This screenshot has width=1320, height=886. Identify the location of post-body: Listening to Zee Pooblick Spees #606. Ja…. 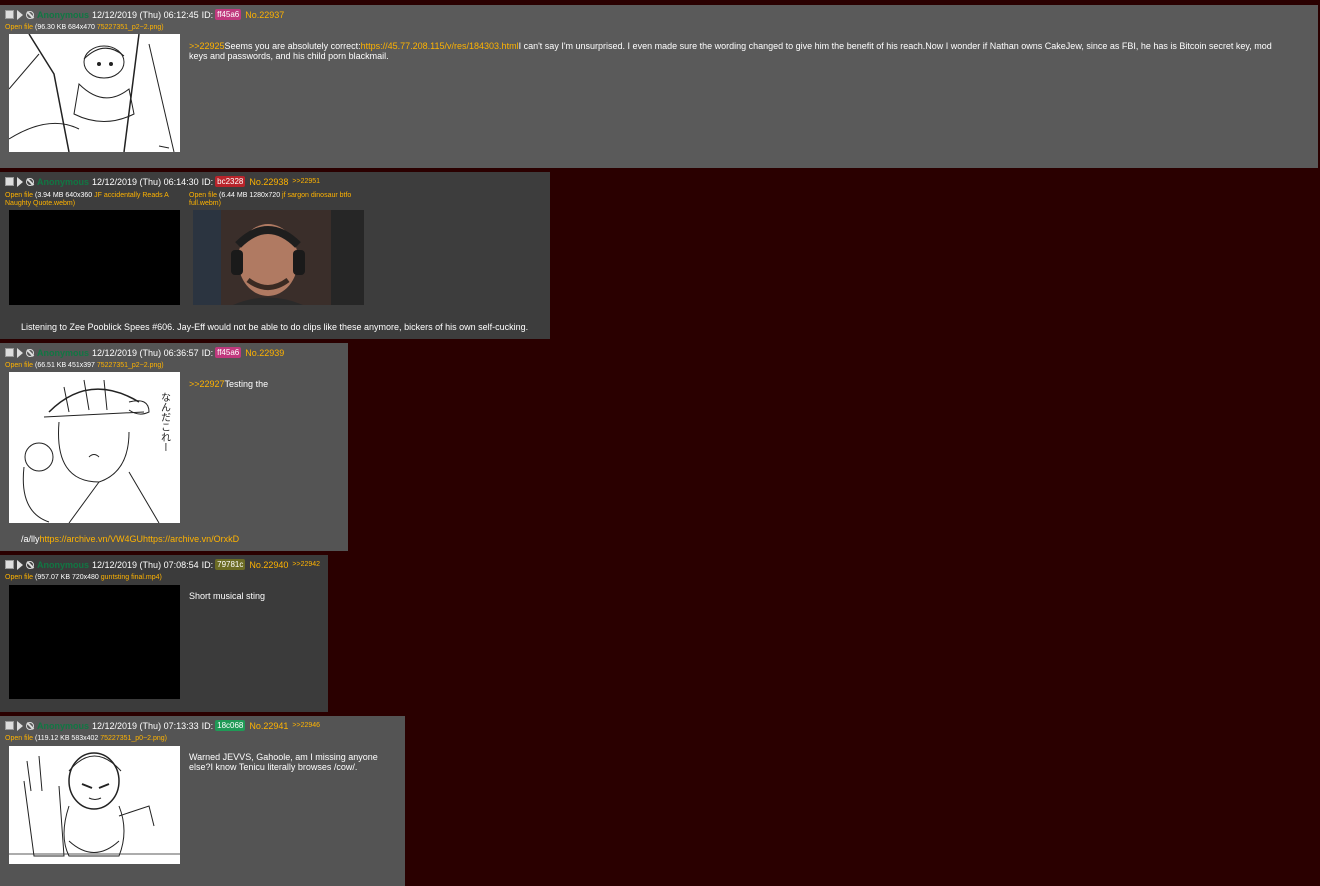
(275, 327).